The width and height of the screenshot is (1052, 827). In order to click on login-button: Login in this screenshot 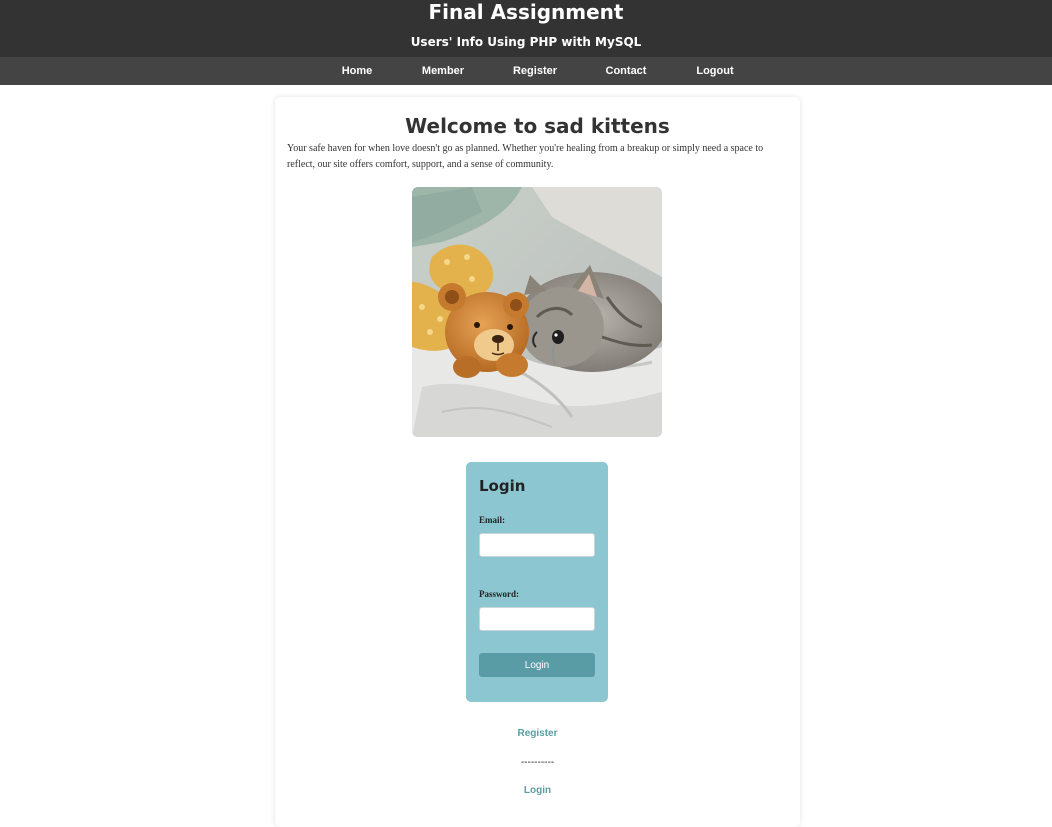, I will do `click(537, 665)`.